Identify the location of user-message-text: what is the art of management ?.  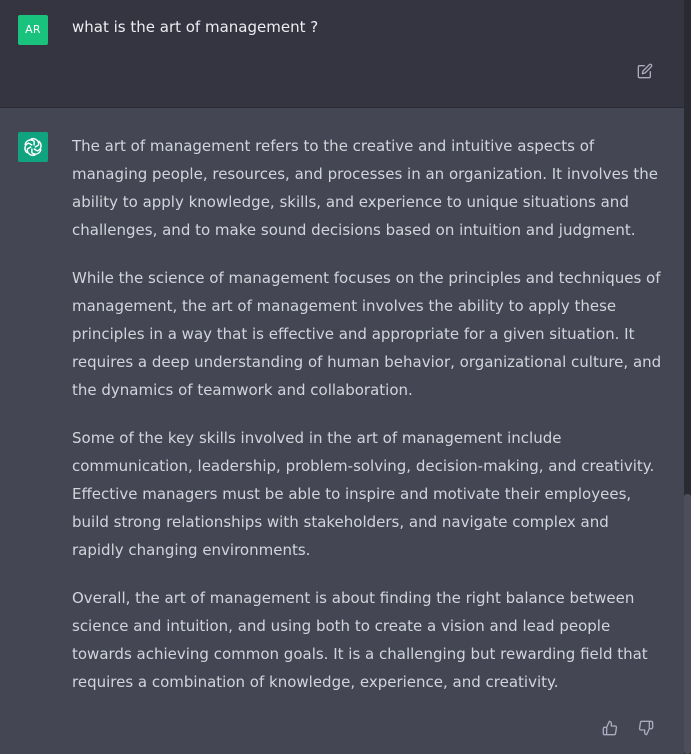
(195, 27).